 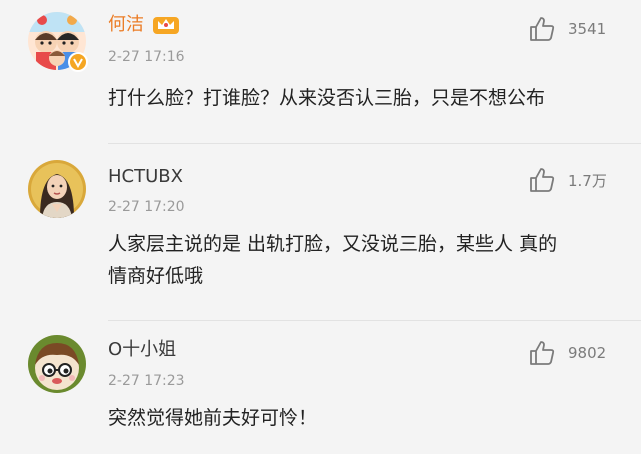 I want to click on verified-v-icon, so click(x=78, y=62).